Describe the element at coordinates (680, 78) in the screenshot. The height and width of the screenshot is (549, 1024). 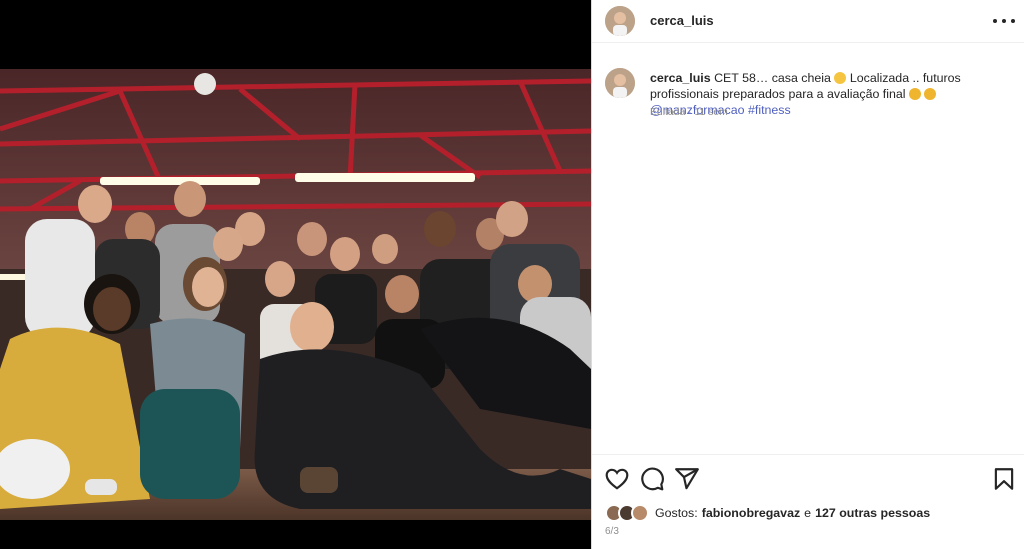
I see `caption-username: cerca_luis` at that location.